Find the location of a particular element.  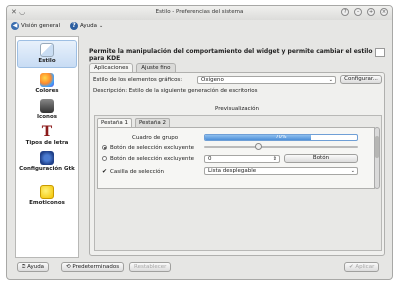

close-icon: × is located at coordinates (384, 12).